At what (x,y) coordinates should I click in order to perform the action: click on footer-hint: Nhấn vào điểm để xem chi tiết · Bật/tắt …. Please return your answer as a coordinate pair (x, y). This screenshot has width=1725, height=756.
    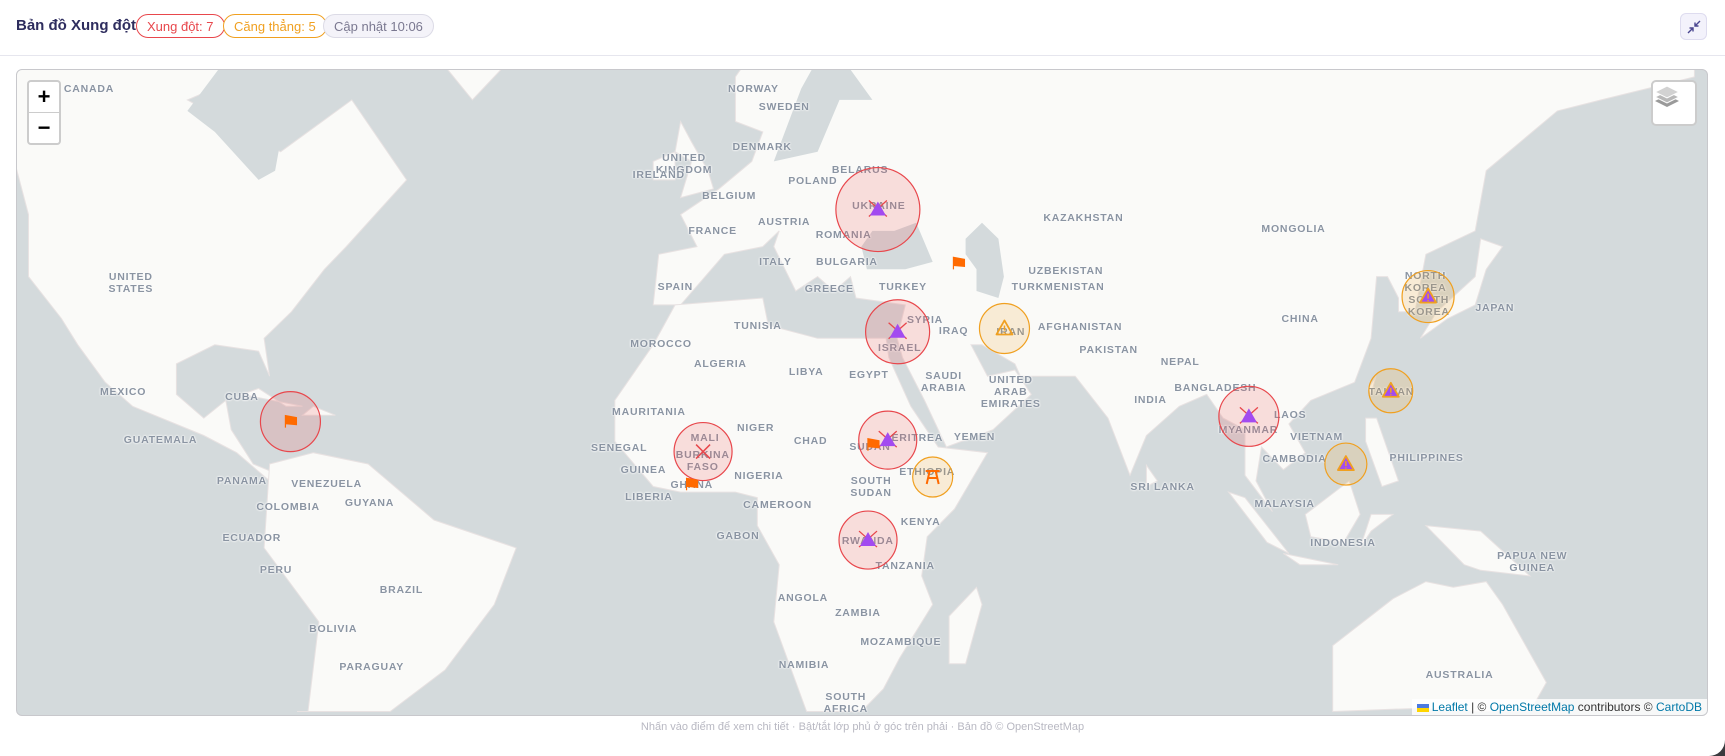
    Looking at the image, I should click on (862, 727).